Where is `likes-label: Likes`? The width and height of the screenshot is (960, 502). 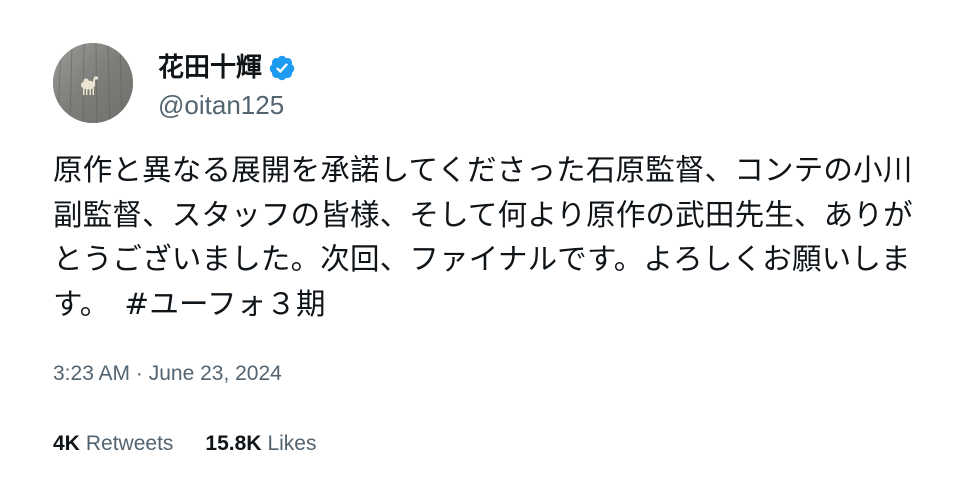
likes-label: Likes is located at coordinates (292, 443).